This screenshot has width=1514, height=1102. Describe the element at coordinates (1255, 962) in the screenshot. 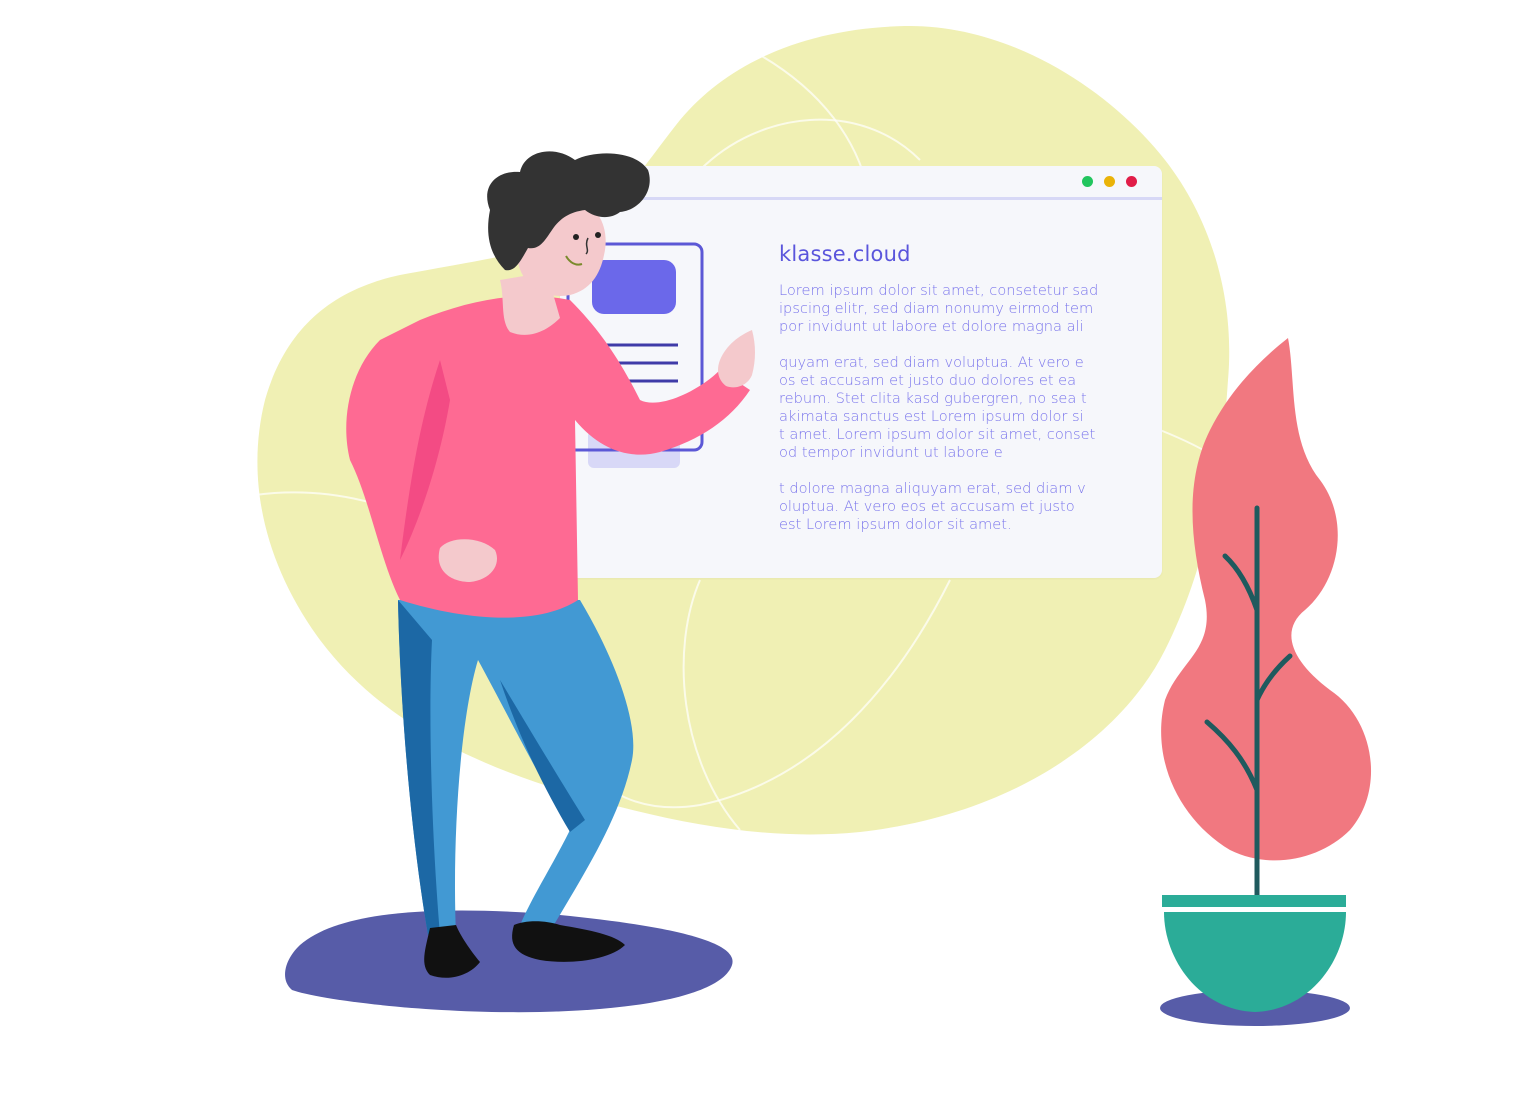

I see `plant-pot` at that location.